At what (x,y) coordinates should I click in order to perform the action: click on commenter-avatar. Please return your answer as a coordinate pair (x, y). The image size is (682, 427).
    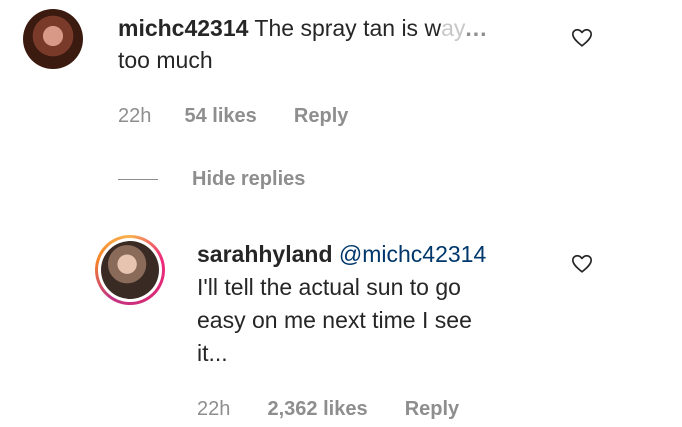
    Looking at the image, I should click on (53, 39).